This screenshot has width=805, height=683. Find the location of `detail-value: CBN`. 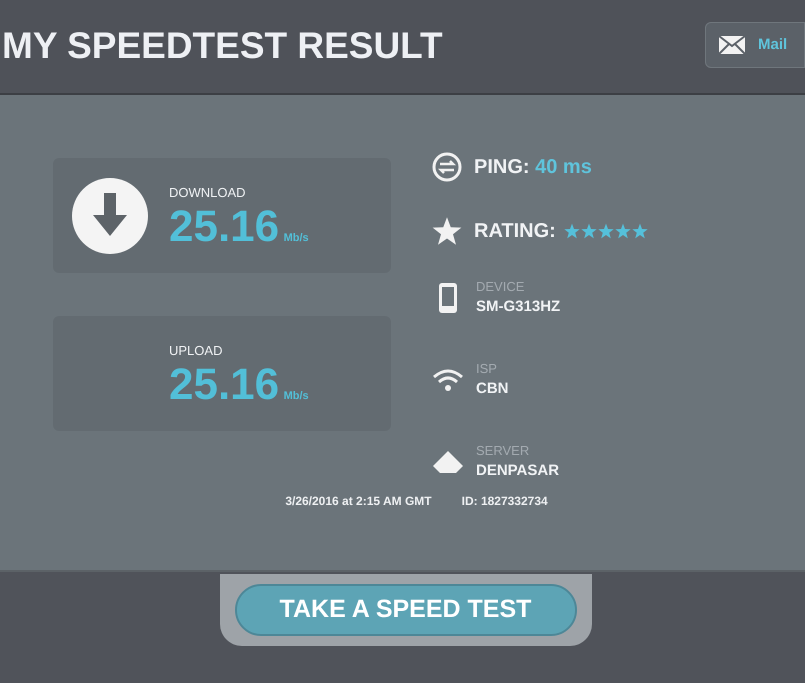

detail-value: CBN is located at coordinates (492, 389).